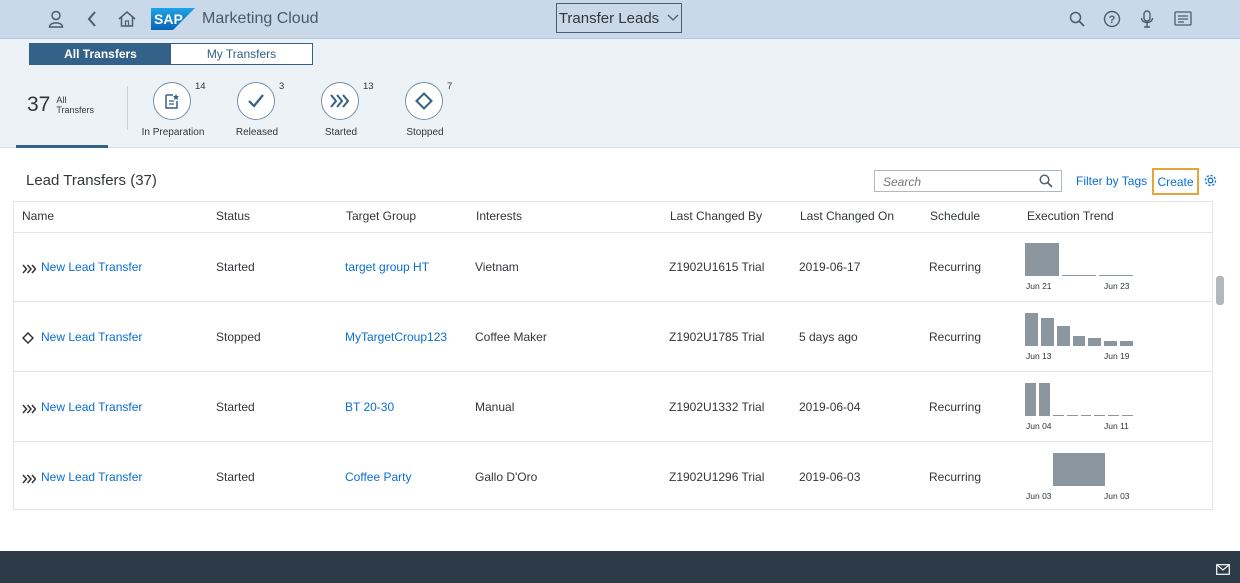  Describe the element at coordinates (38, 216) in the screenshot. I see `column-header-name: Name` at that location.